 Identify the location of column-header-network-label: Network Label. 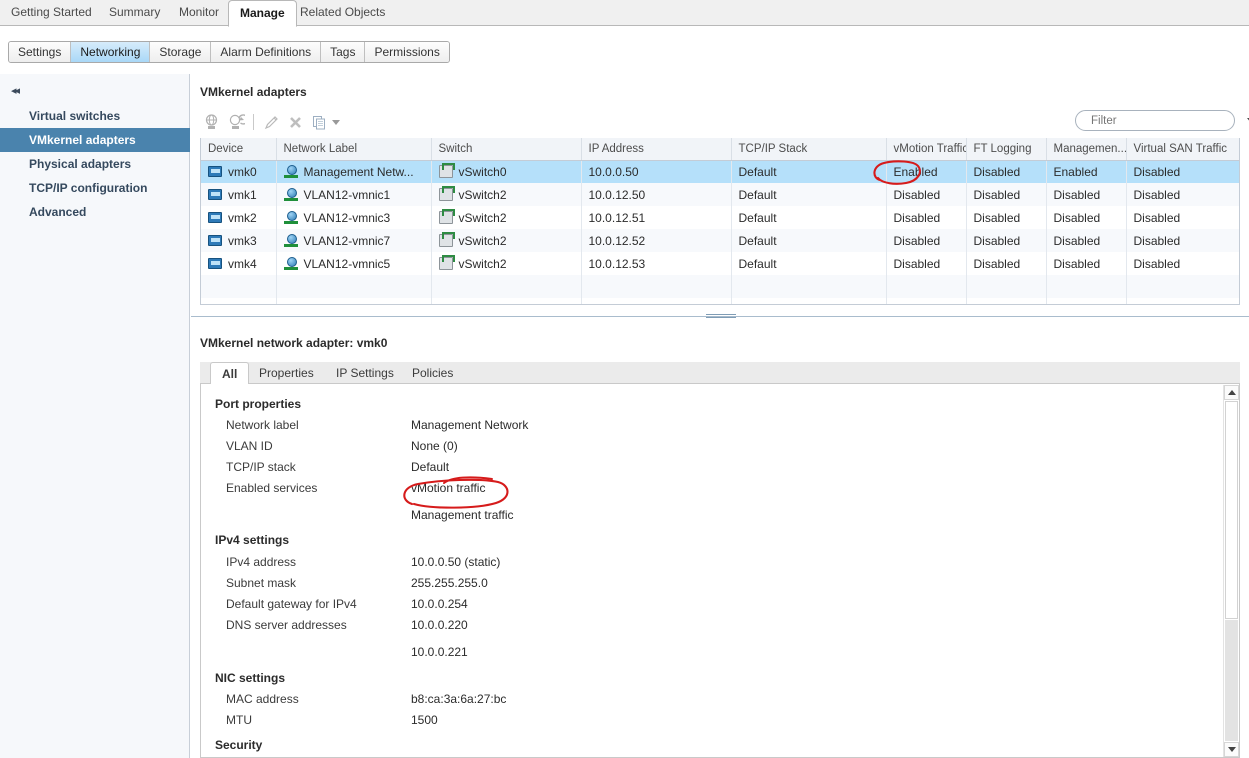
(354, 149).